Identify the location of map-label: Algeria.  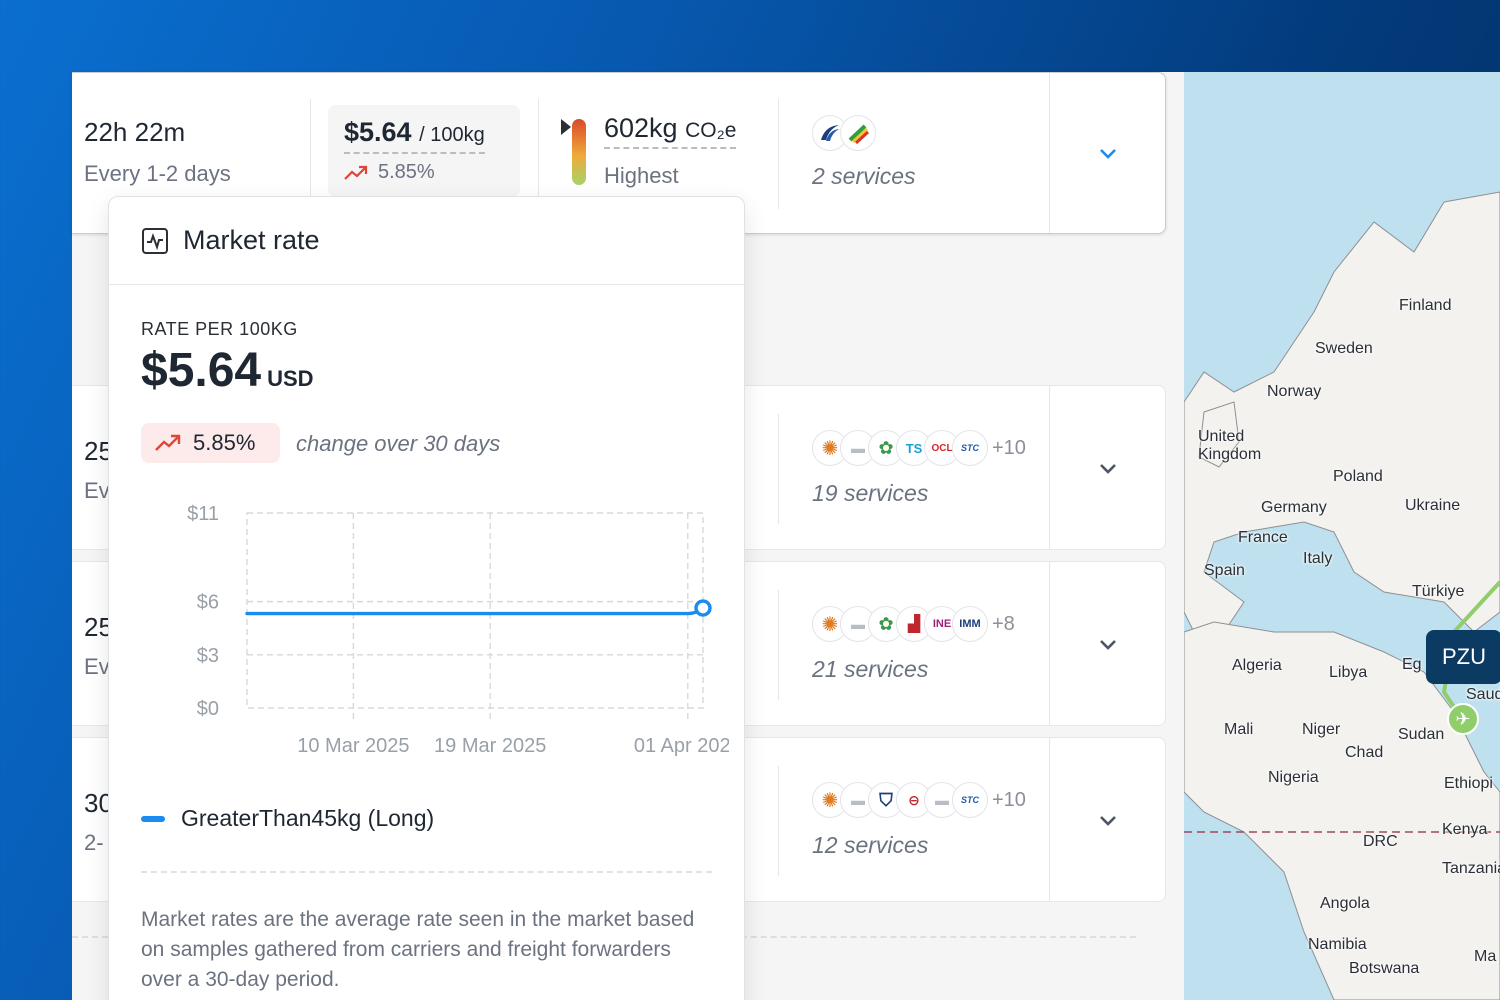
(1257, 665).